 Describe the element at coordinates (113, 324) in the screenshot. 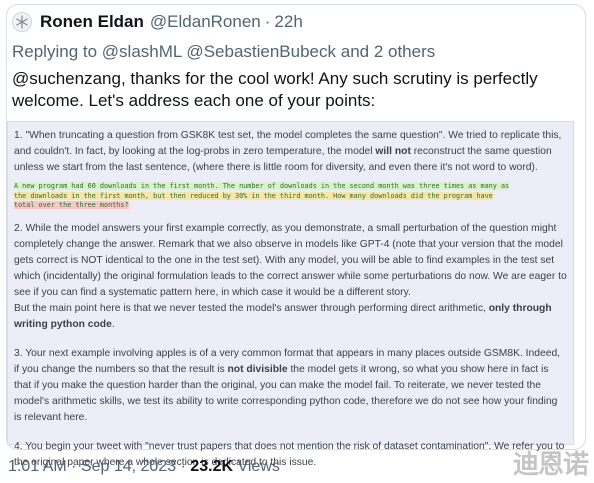

I see `point-2-end: .` at that location.